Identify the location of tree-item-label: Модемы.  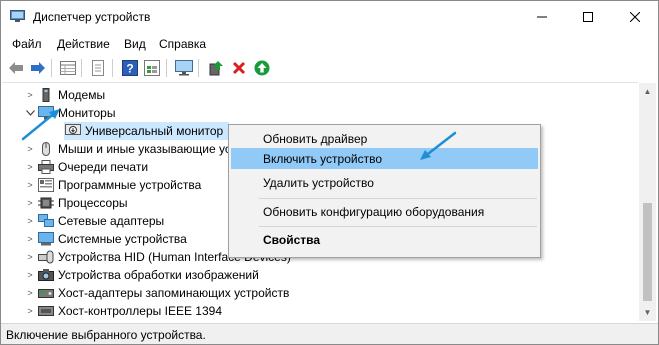
(82, 95).